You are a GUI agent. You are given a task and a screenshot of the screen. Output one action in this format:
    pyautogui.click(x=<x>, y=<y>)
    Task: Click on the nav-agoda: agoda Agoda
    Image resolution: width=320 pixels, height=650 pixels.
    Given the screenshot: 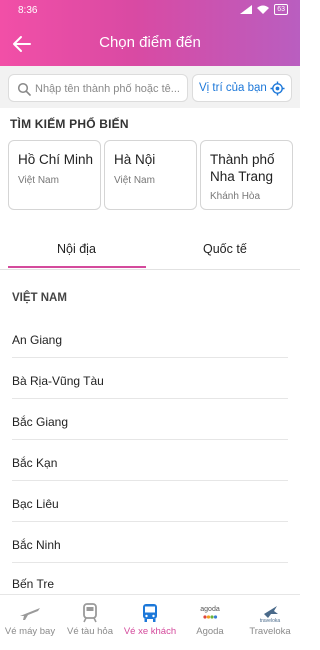 What is the action you would take?
    pyautogui.click(x=210, y=622)
    